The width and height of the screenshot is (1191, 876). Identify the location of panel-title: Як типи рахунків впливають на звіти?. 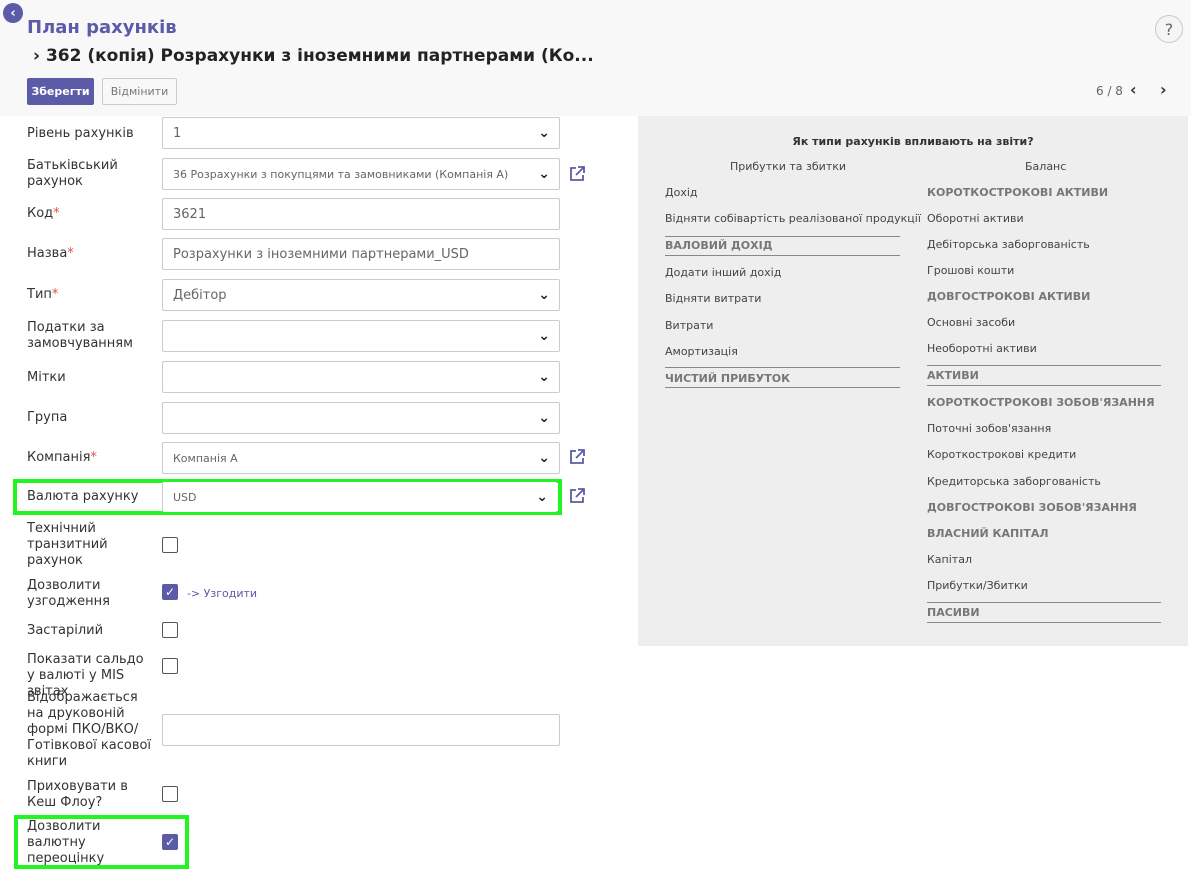
(913, 141).